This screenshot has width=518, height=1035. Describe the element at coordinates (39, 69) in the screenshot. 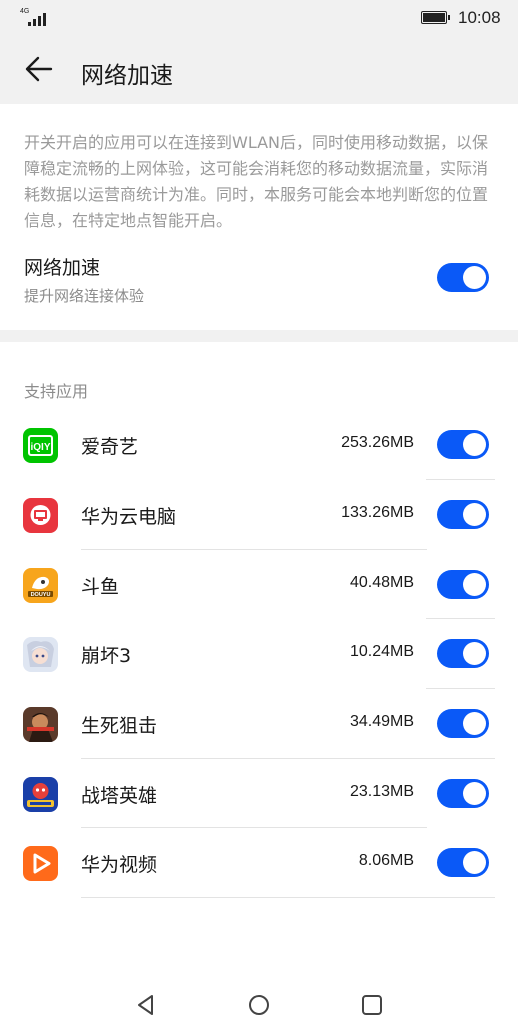

I see `back-arrow-icon` at that location.